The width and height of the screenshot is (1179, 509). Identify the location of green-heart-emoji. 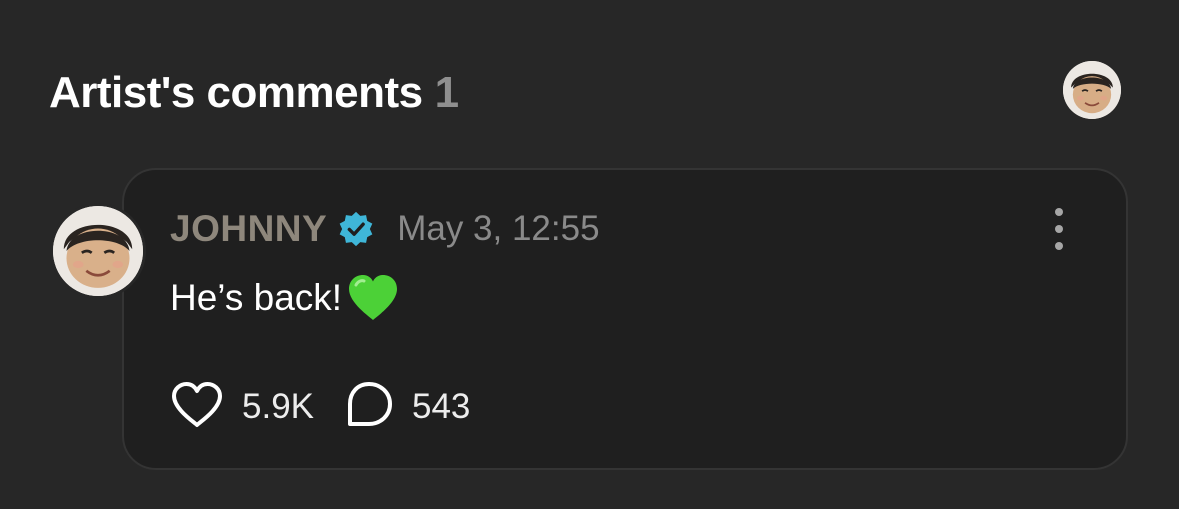
(373, 298).